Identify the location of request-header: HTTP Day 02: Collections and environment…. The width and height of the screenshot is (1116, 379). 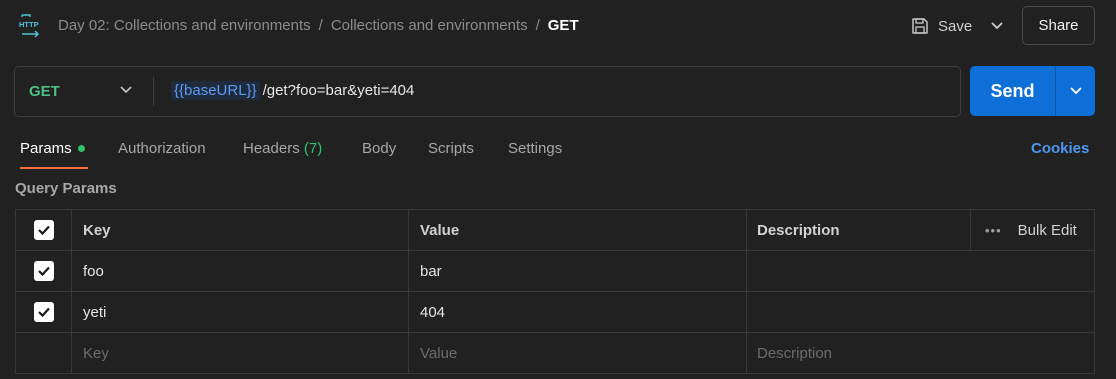
(558, 26).